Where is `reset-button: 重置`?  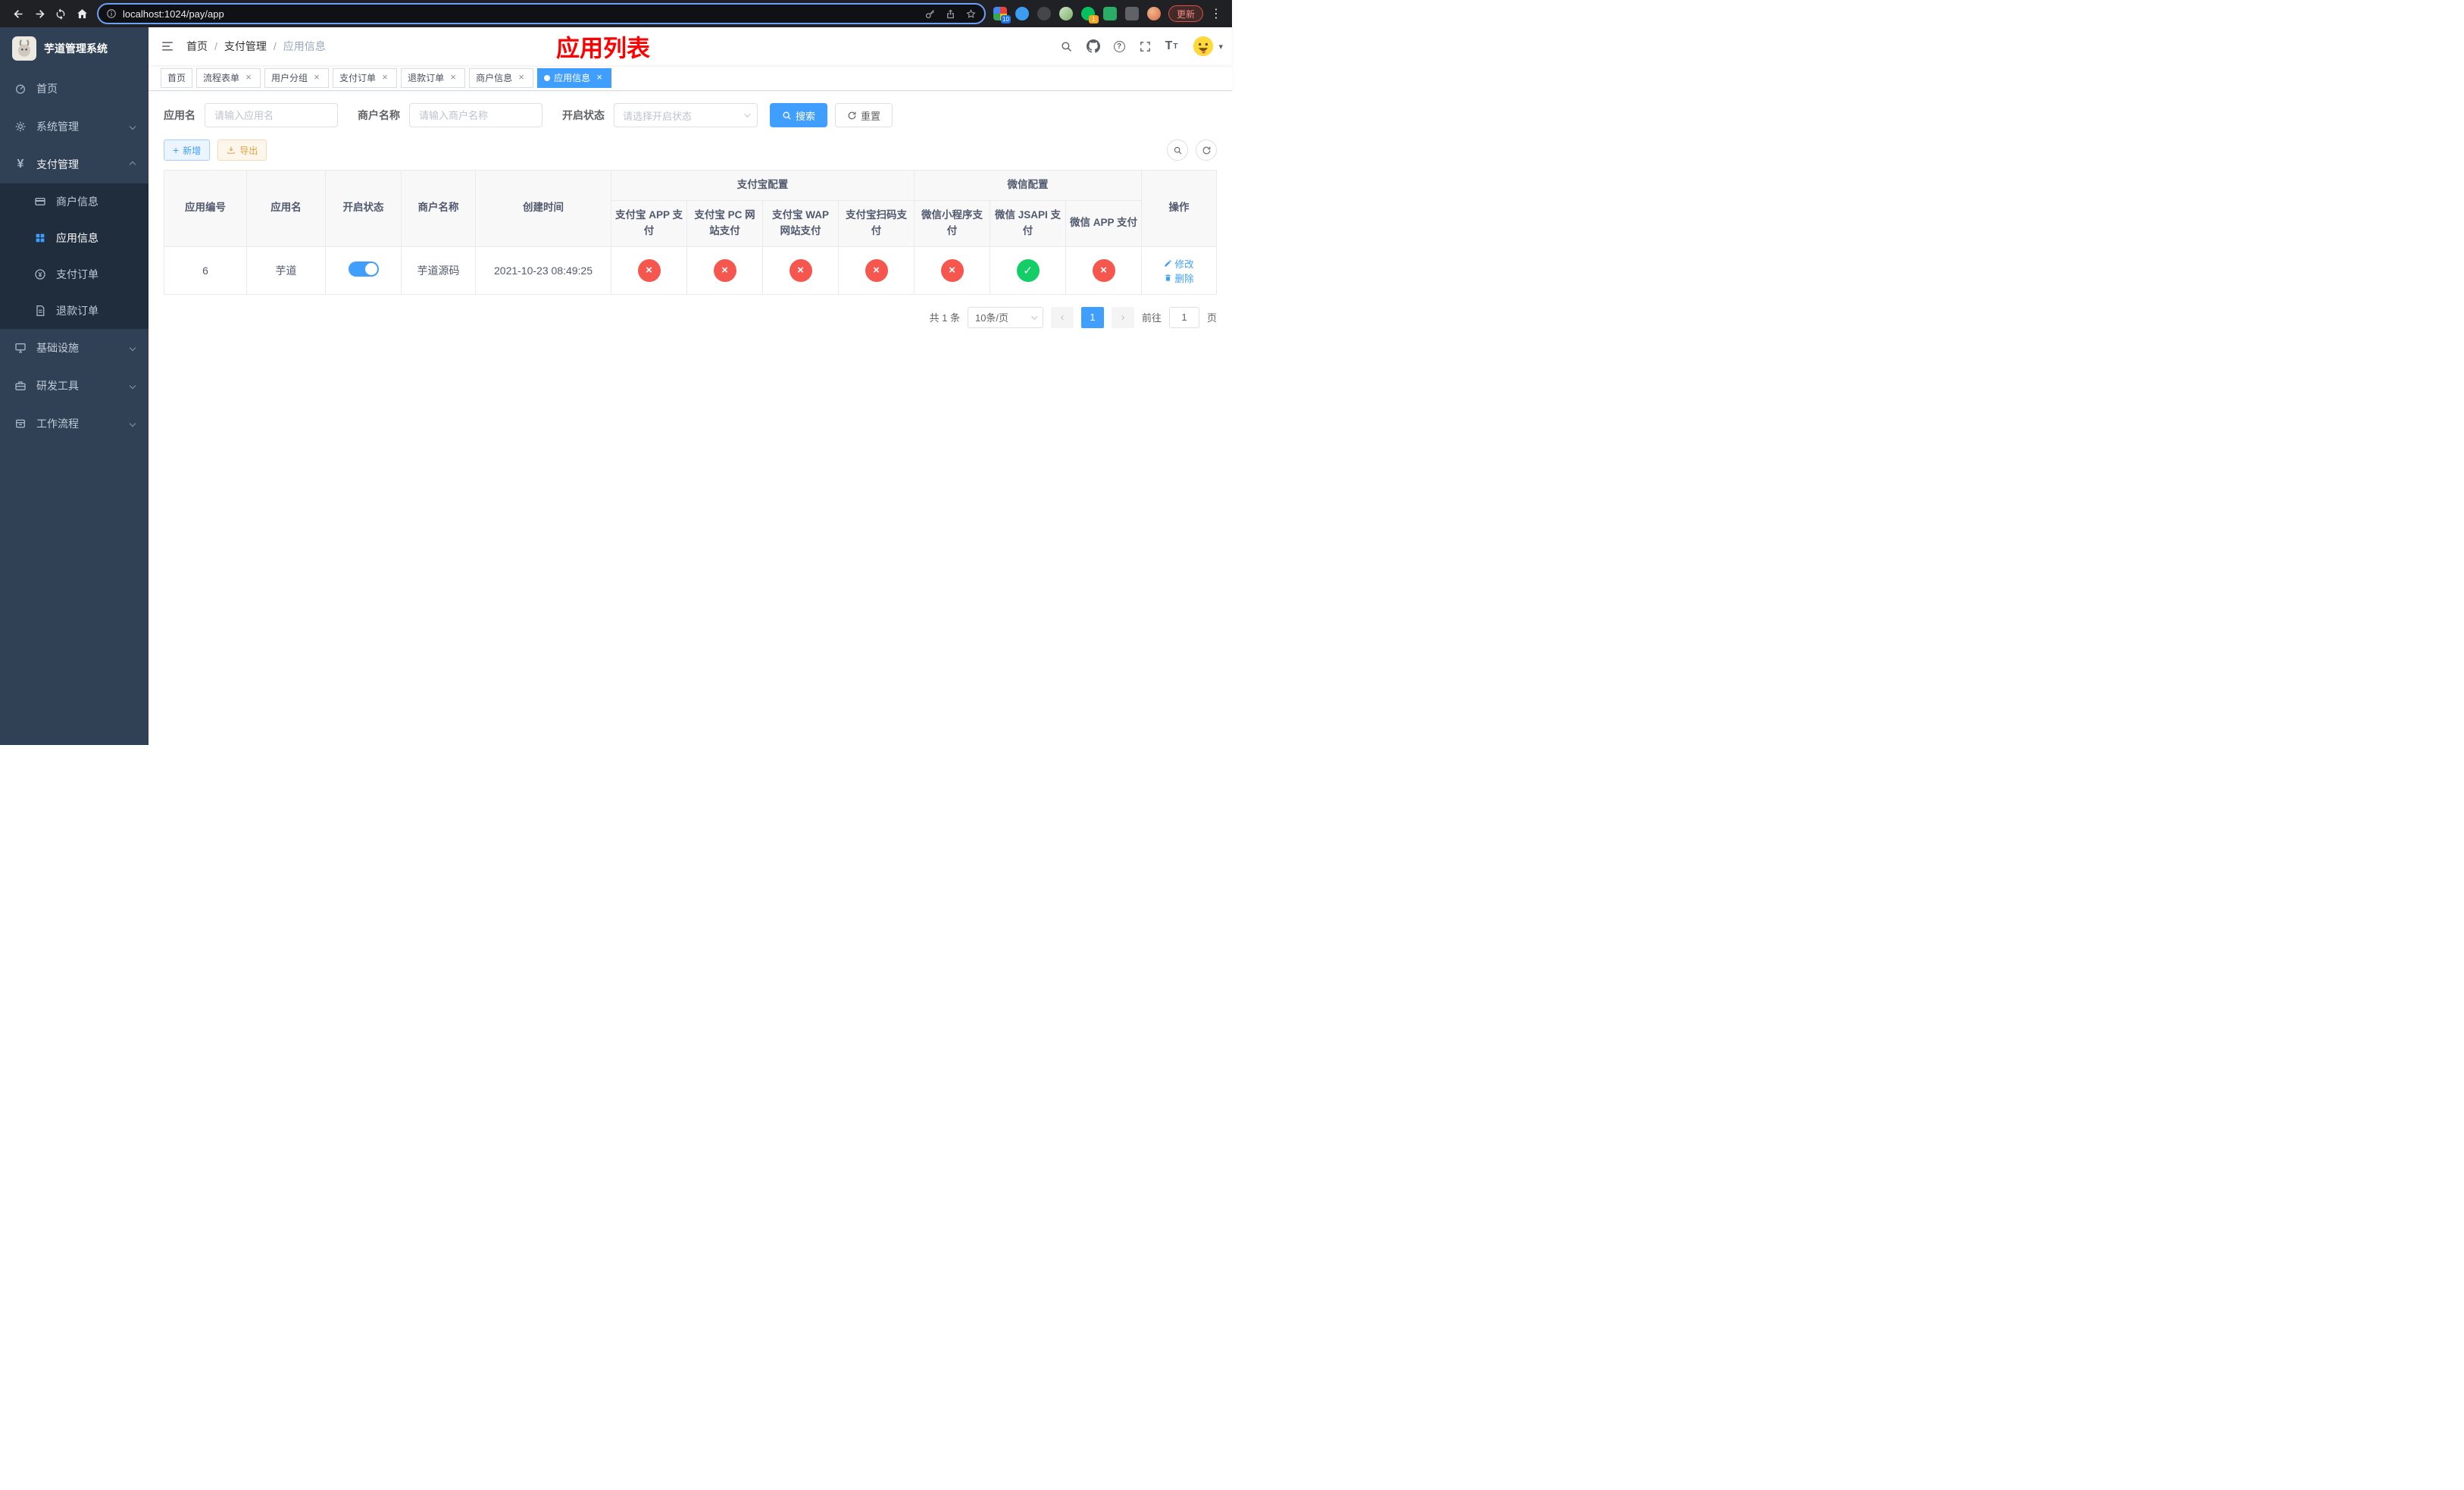 reset-button: 重置 is located at coordinates (864, 115).